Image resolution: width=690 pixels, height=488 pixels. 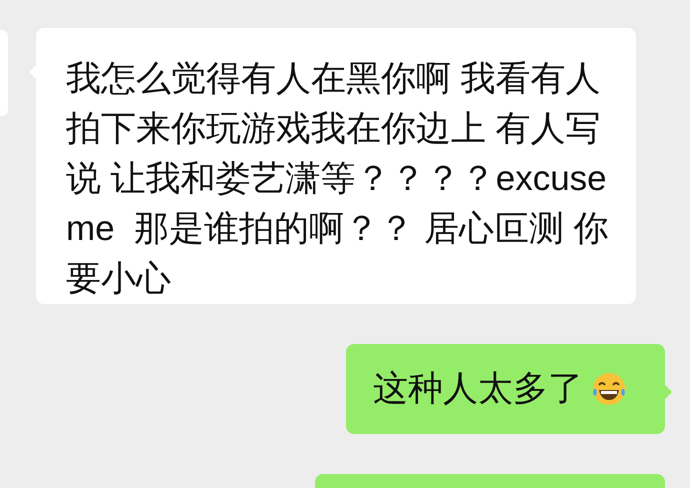 What do you see at coordinates (609, 389) in the screenshot?
I see `laughing-emoji-icon` at bounding box center [609, 389].